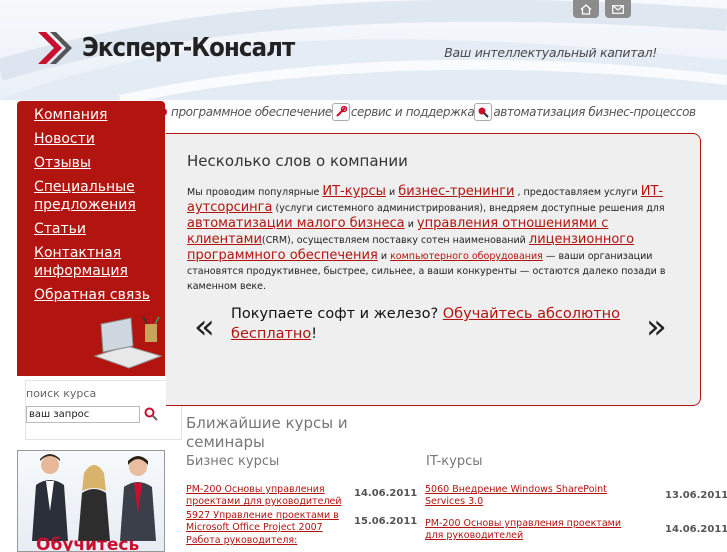  Describe the element at coordinates (696, 495) in the screenshot. I see `course-date: 13.06.2011` at that location.